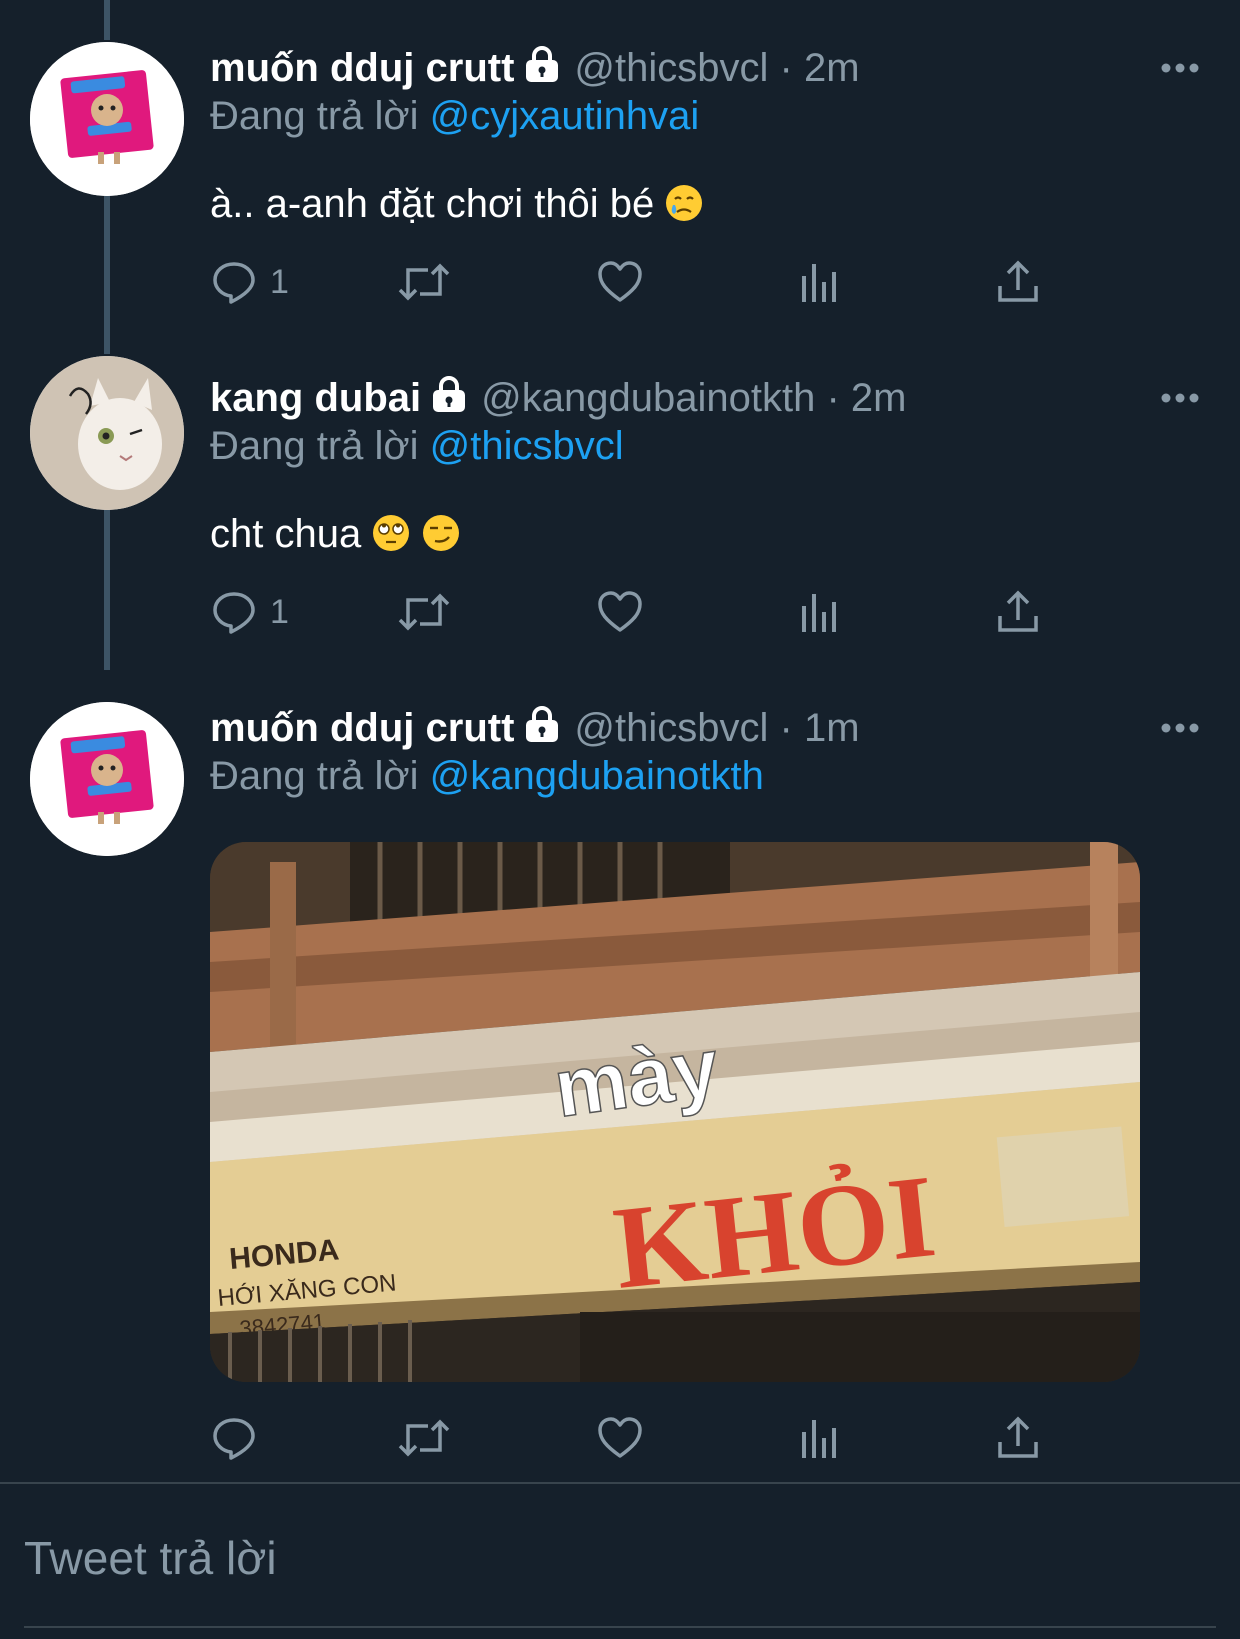 Image resolution: width=1240 pixels, height=1639 pixels. Describe the element at coordinates (597, 776) in the screenshot. I see `mention-link: @kangdubainotkth` at that location.